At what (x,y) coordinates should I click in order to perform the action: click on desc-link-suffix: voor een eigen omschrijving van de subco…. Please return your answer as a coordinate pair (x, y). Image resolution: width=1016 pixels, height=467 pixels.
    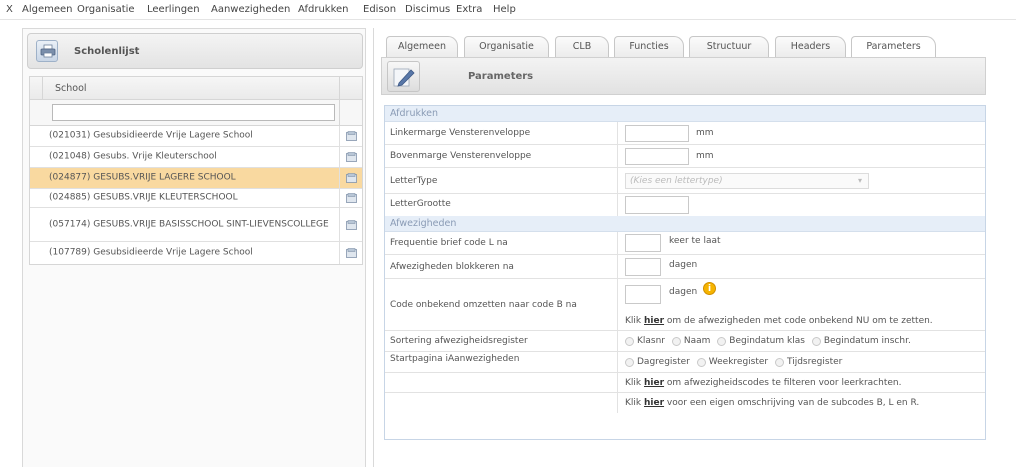
    Looking at the image, I should click on (793, 403).